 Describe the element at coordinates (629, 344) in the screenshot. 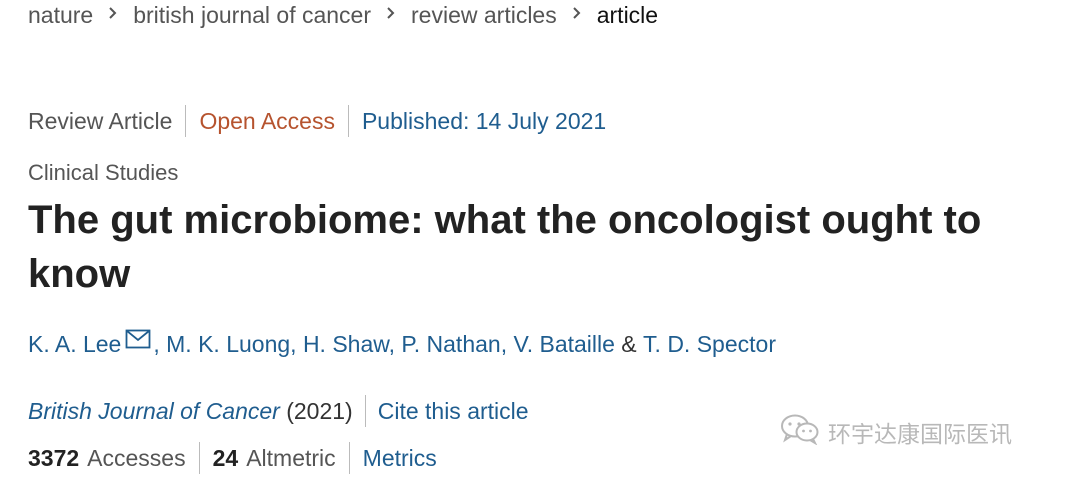

I see `author-conjunction: &` at that location.